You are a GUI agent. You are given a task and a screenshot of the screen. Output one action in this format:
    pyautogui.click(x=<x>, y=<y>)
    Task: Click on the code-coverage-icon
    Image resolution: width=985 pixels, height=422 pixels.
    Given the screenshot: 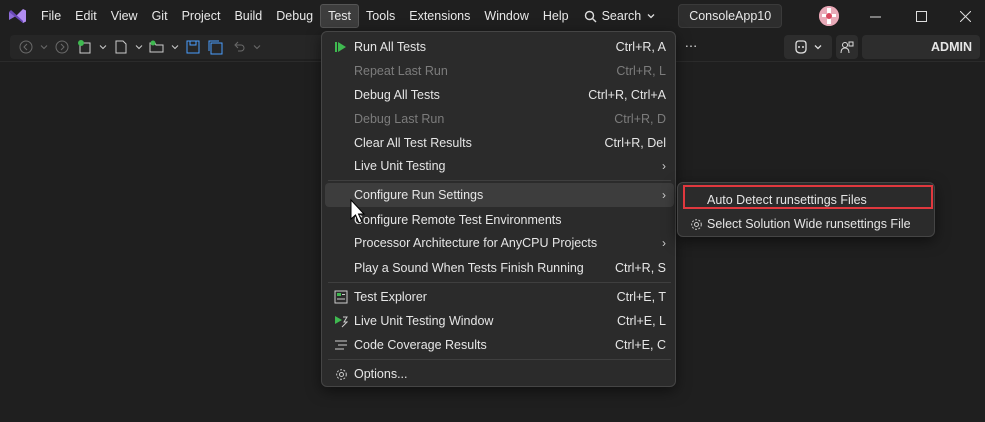 What is the action you would take?
    pyautogui.click(x=341, y=345)
    